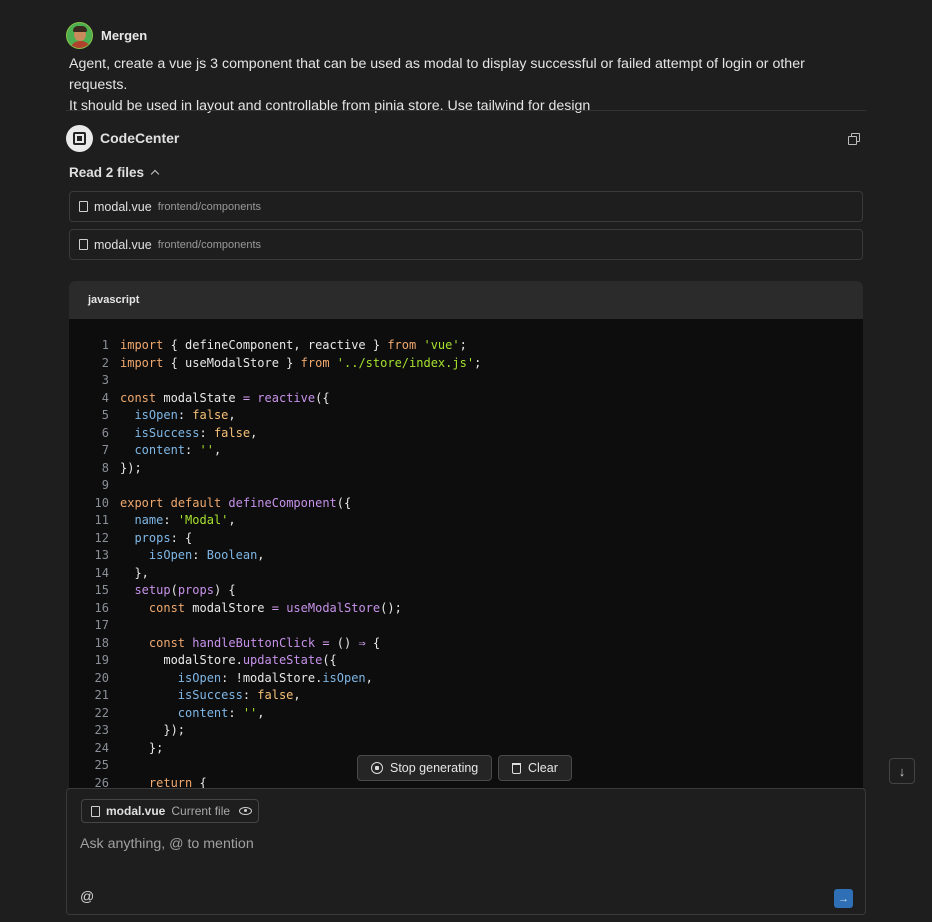  What do you see at coordinates (466, 416) in the screenshot?
I see `code-line: 5 isOpen: false,` at bounding box center [466, 416].